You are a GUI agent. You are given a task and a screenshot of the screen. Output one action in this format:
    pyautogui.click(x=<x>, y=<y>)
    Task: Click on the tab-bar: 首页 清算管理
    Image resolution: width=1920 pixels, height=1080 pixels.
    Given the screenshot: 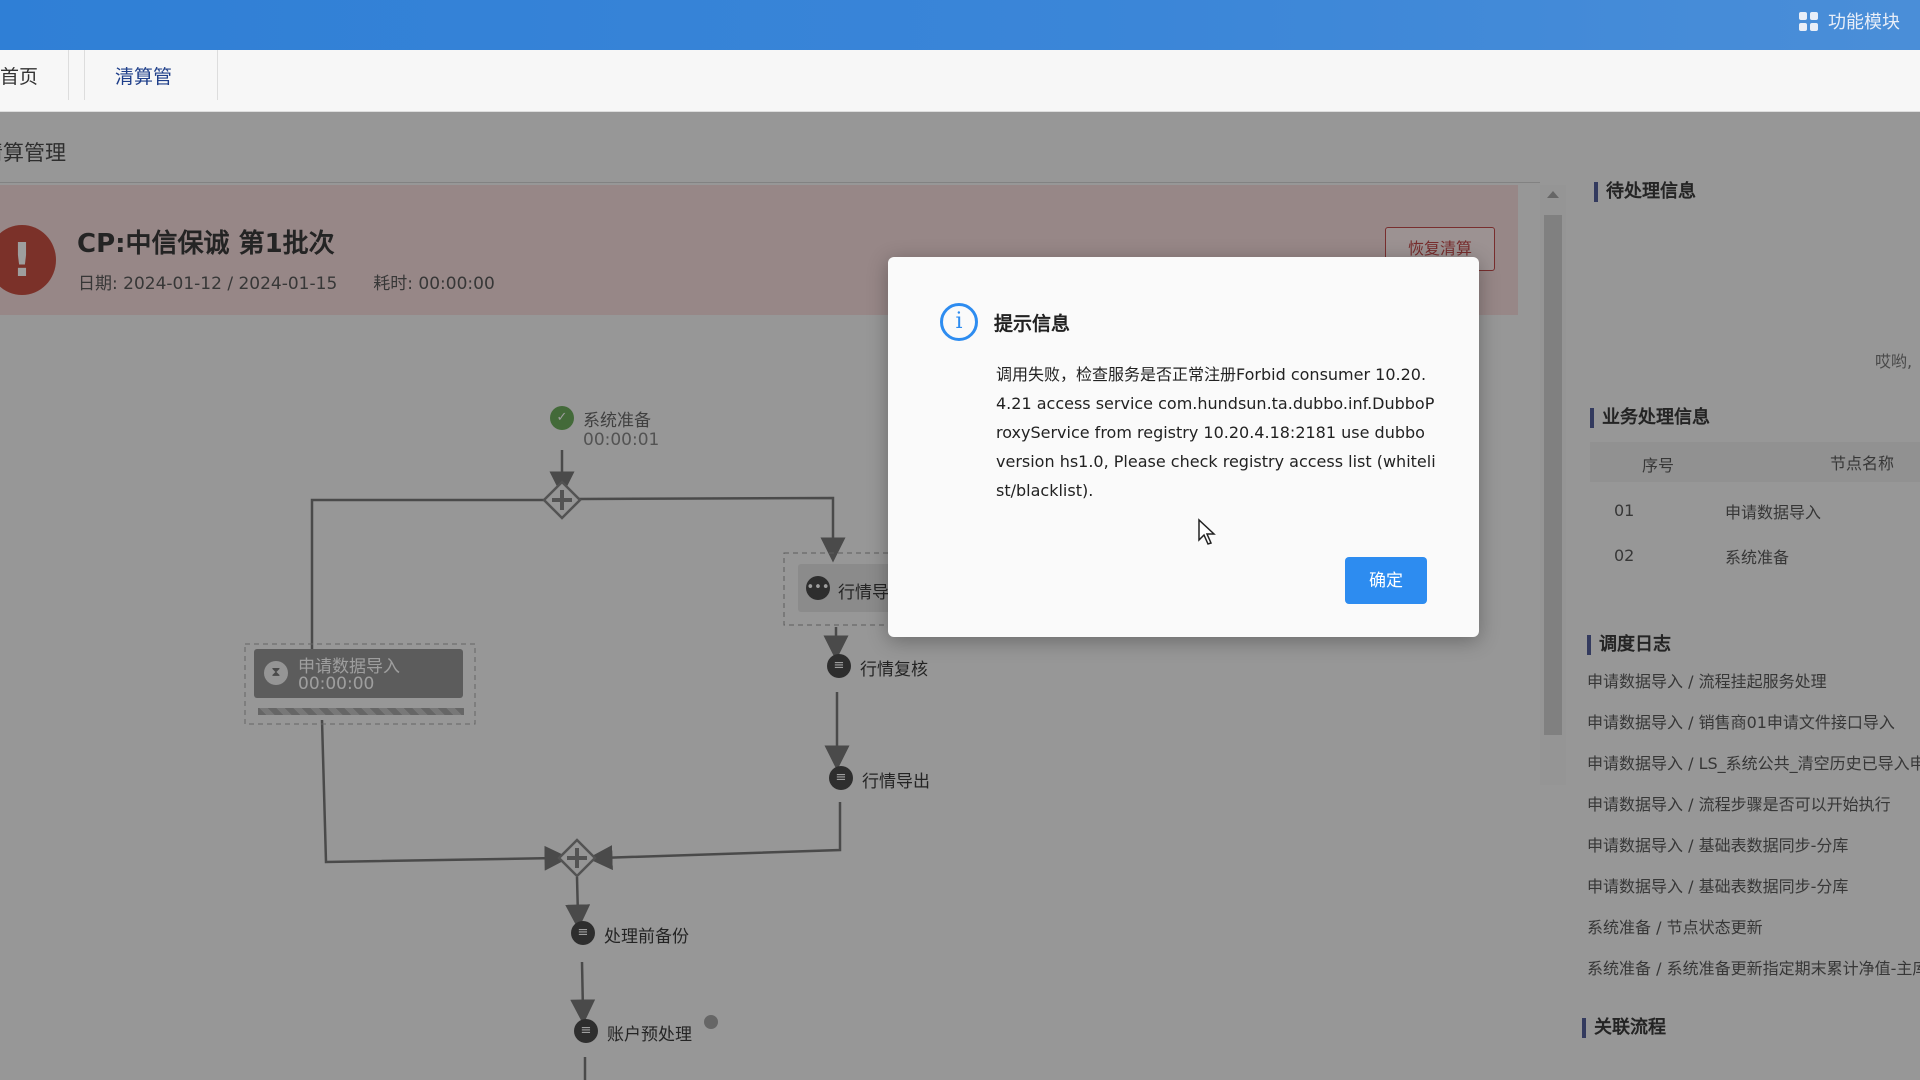 What is the action you would take?
    pyautogui.click(x=960, y=96)
    